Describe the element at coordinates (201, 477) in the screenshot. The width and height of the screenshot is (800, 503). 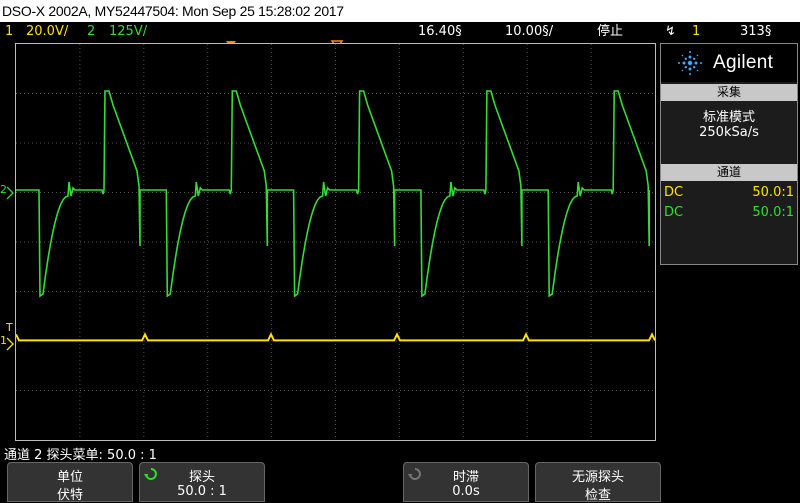
I see `softkey-probe-label: 探头` at that location.